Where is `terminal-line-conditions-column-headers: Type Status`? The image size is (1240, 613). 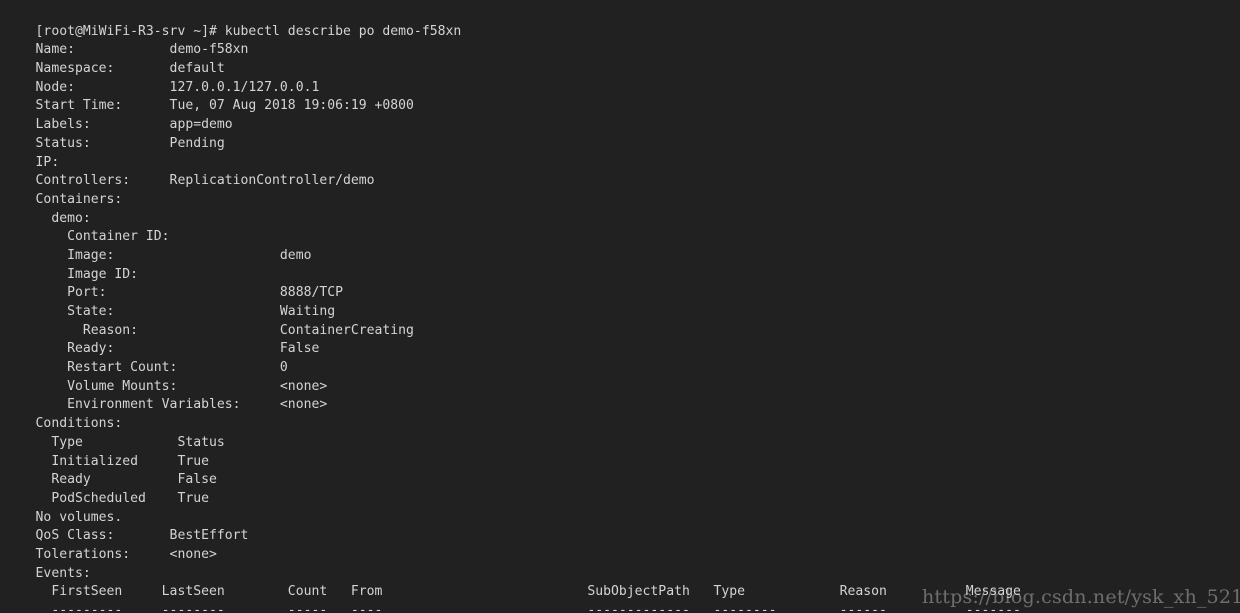 terminal-line-conditions-column-headers: Type Status is located at coordinates (622, 432).